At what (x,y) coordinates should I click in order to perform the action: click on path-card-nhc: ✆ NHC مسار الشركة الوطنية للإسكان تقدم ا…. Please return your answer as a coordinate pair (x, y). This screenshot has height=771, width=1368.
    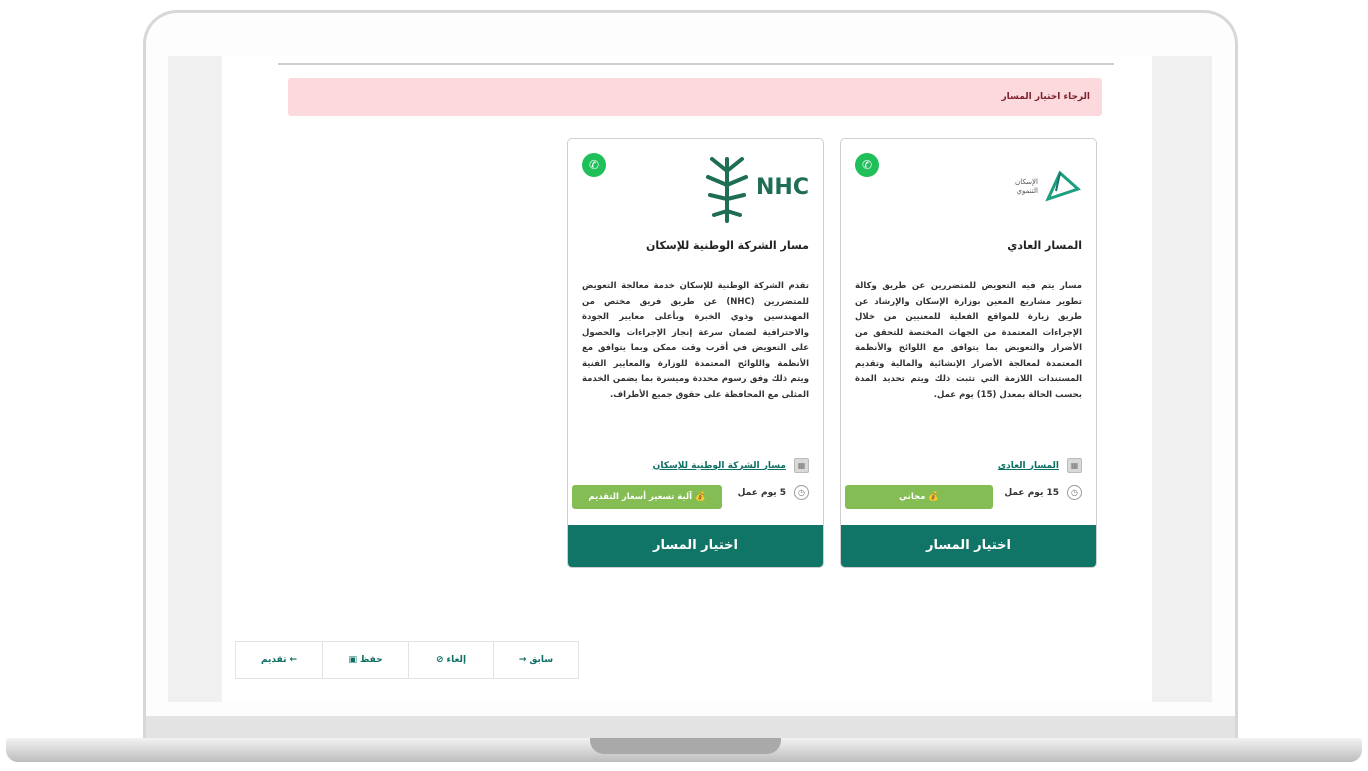
    Looking at the image, I should click on (695, 353).